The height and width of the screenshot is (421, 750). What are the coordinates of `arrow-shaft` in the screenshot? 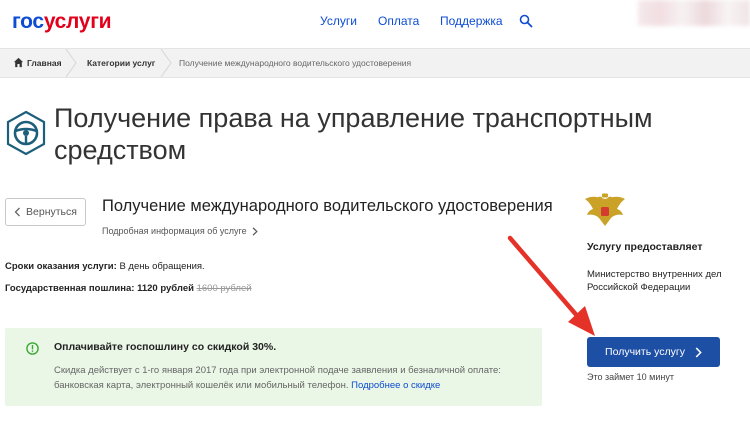 It's located at (544, 278).